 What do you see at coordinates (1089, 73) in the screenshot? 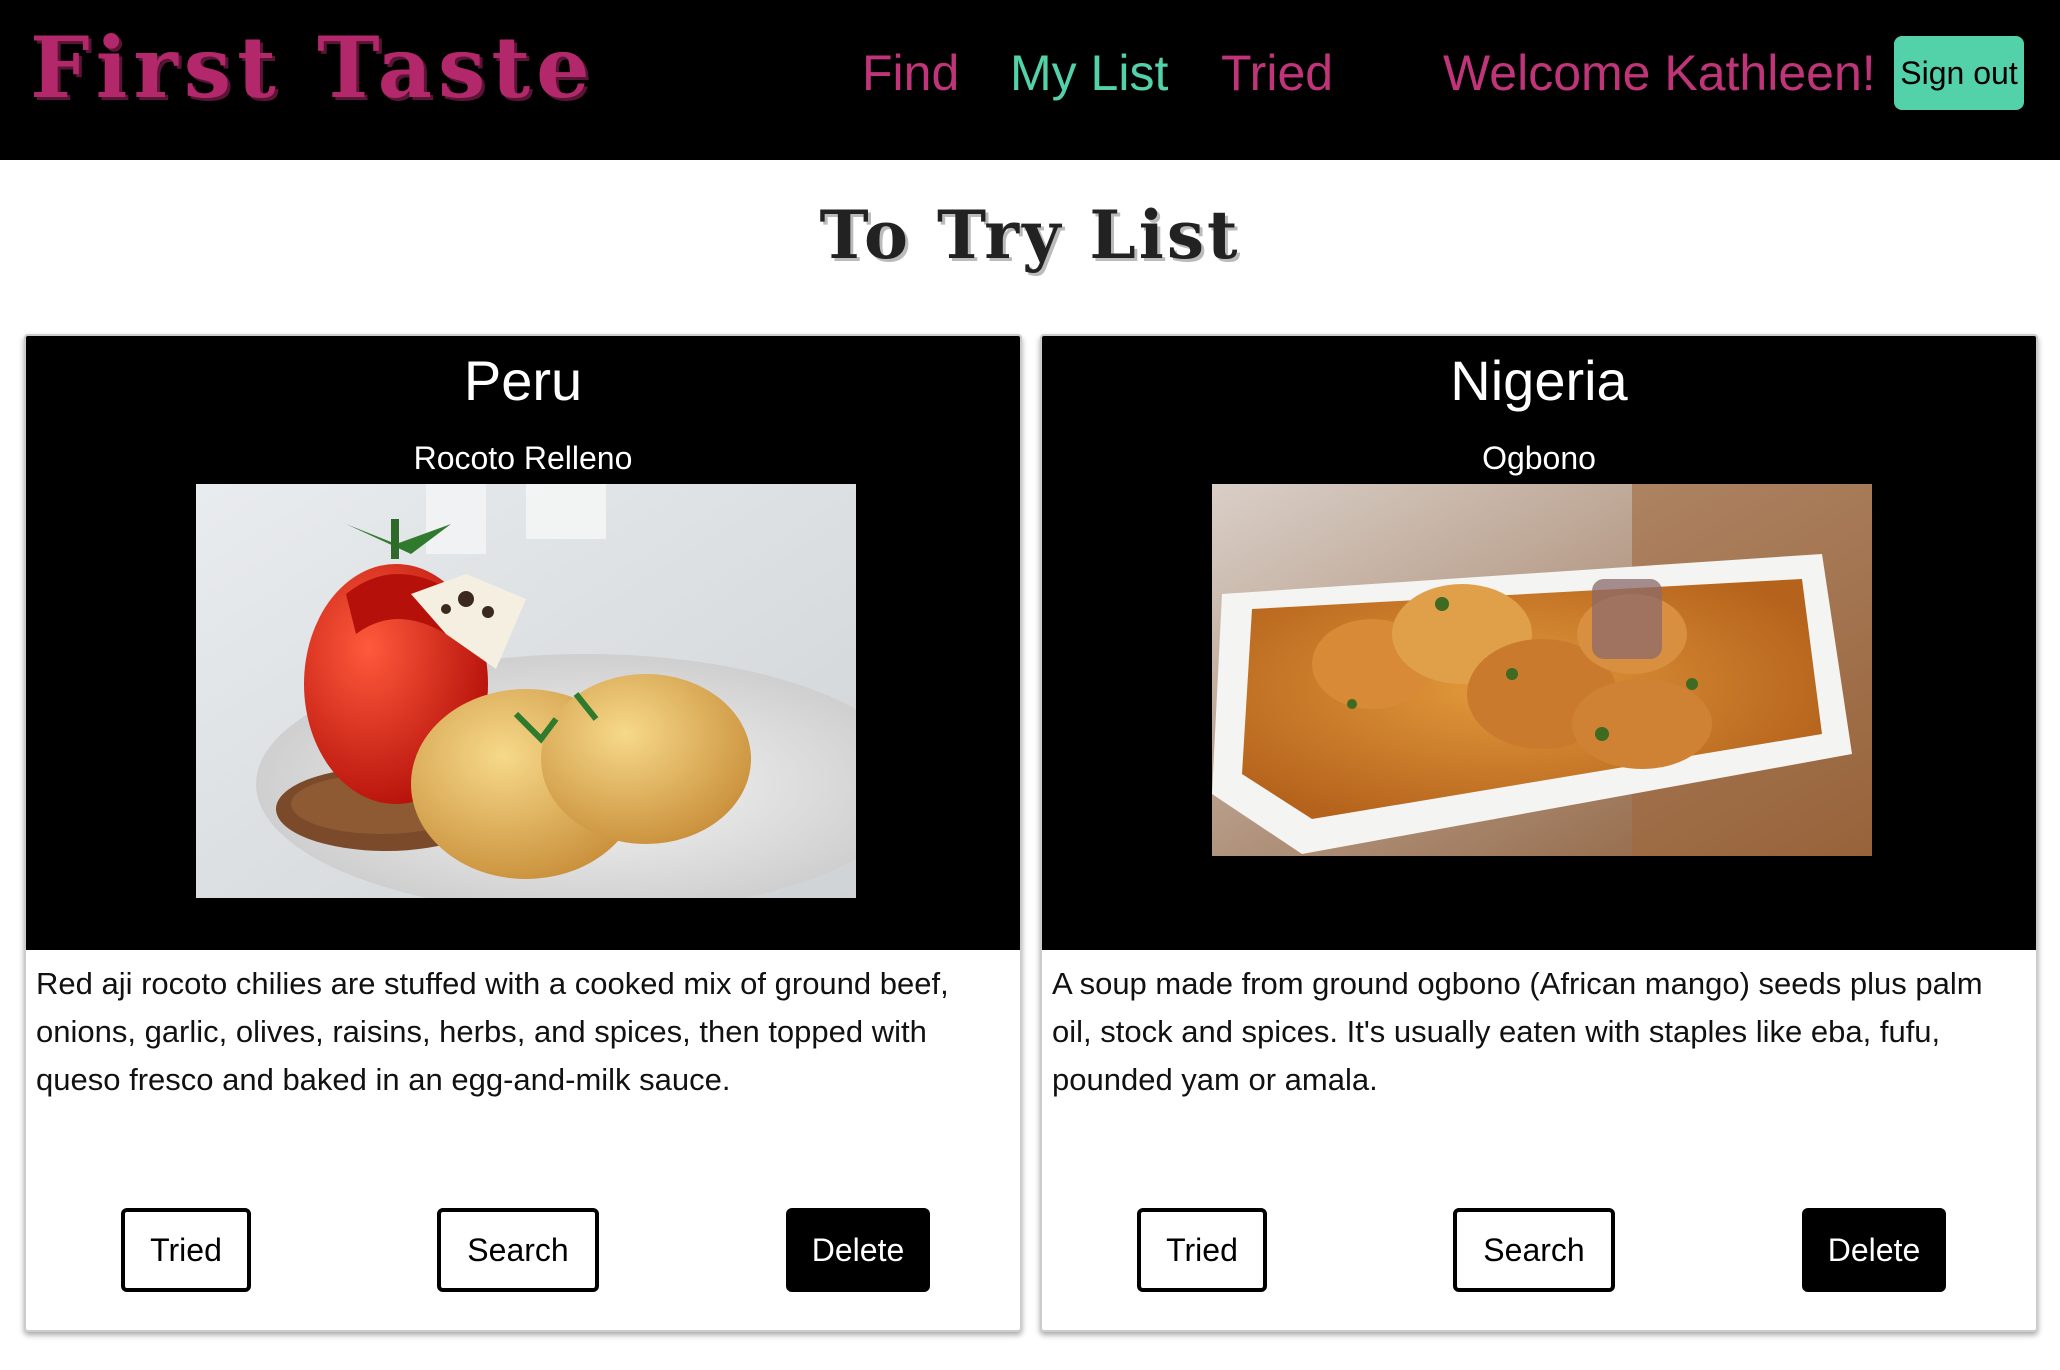
I see `nav-my-list: My List` at bounding box center [1089, 73].